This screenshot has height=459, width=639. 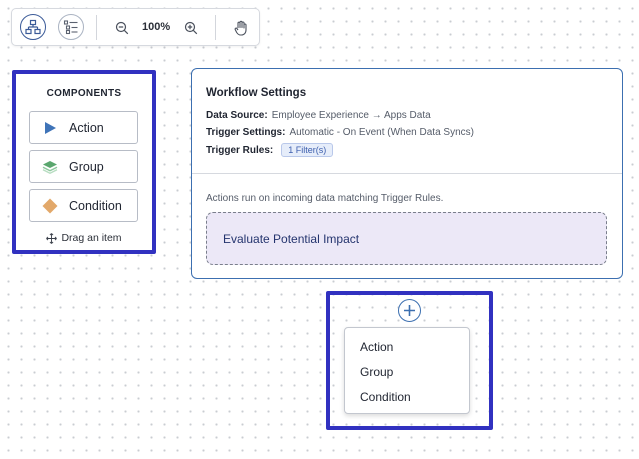 I want to click on add-step-button, so click(x=409, y=310).